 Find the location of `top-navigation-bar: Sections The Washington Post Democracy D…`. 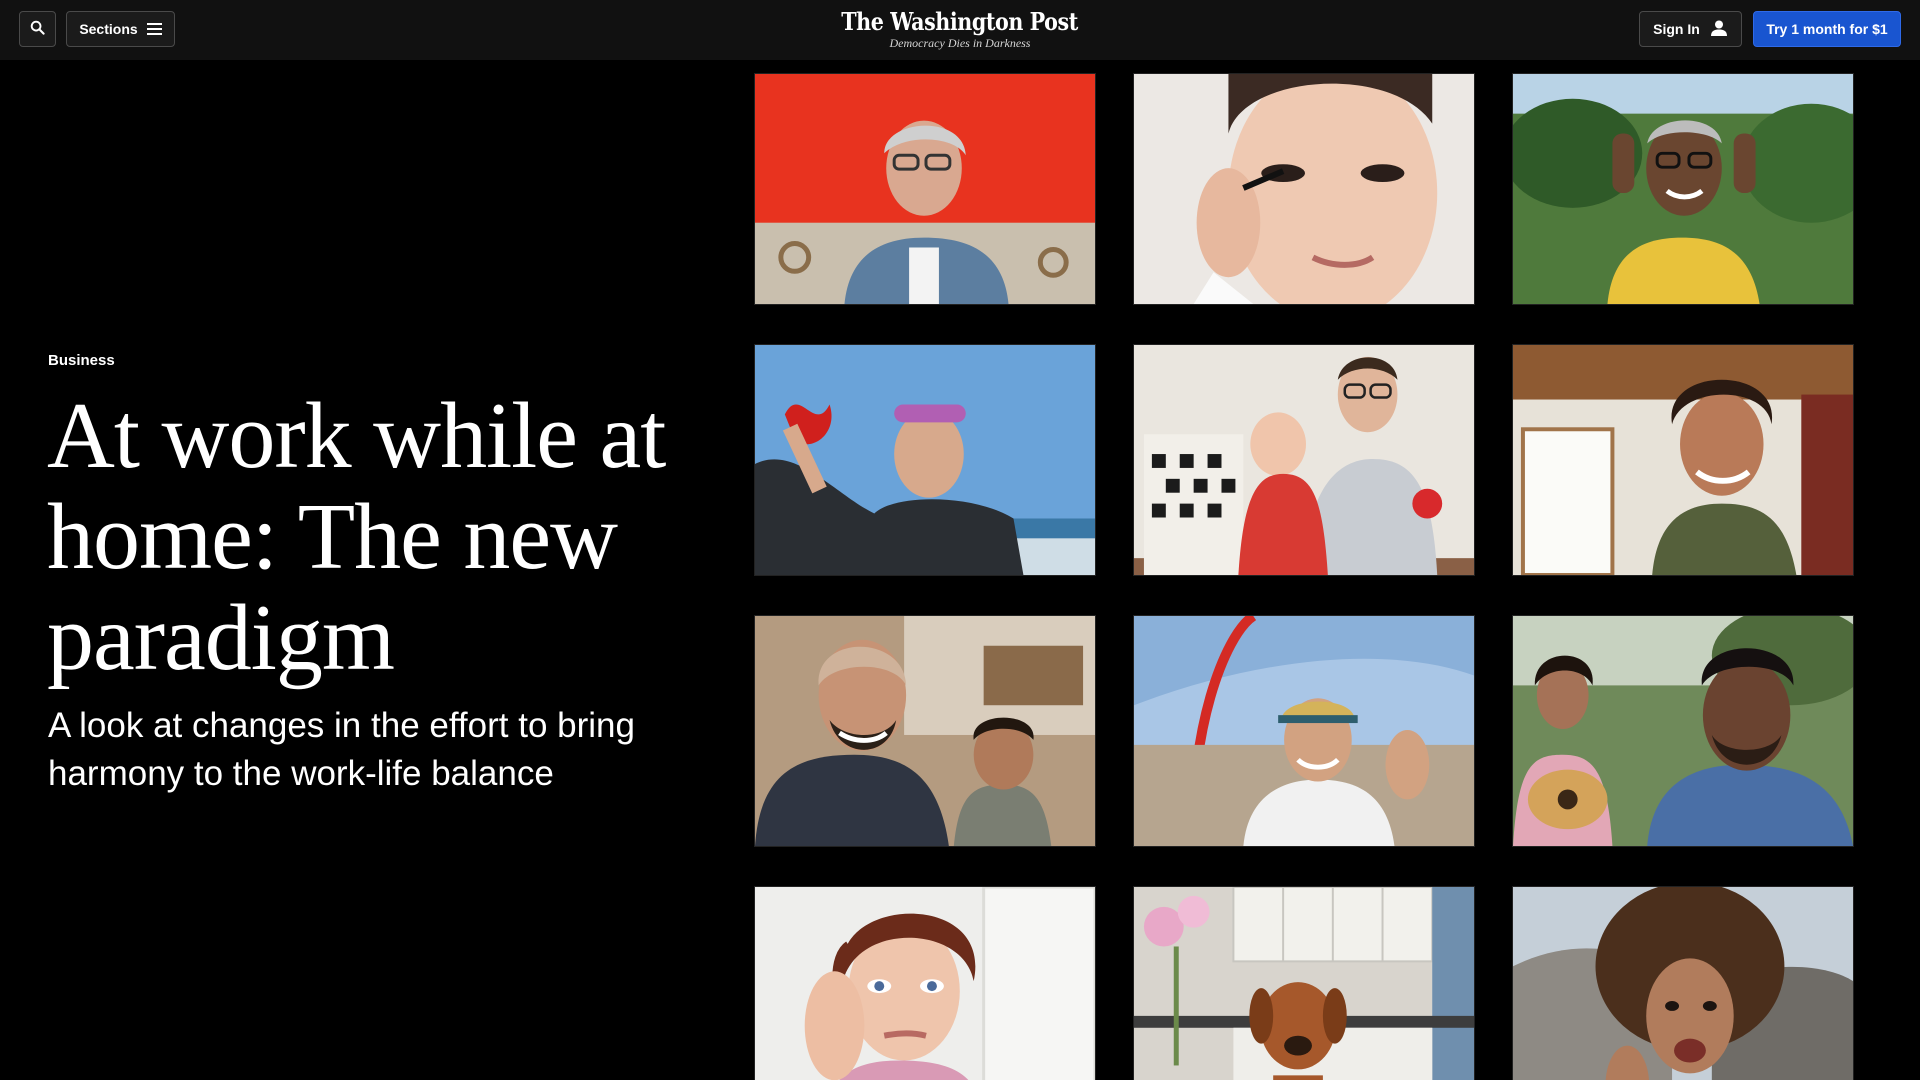

top-navigation-bar: Sections The Washington Post Democracy D… is located at coordinates (960, 30).